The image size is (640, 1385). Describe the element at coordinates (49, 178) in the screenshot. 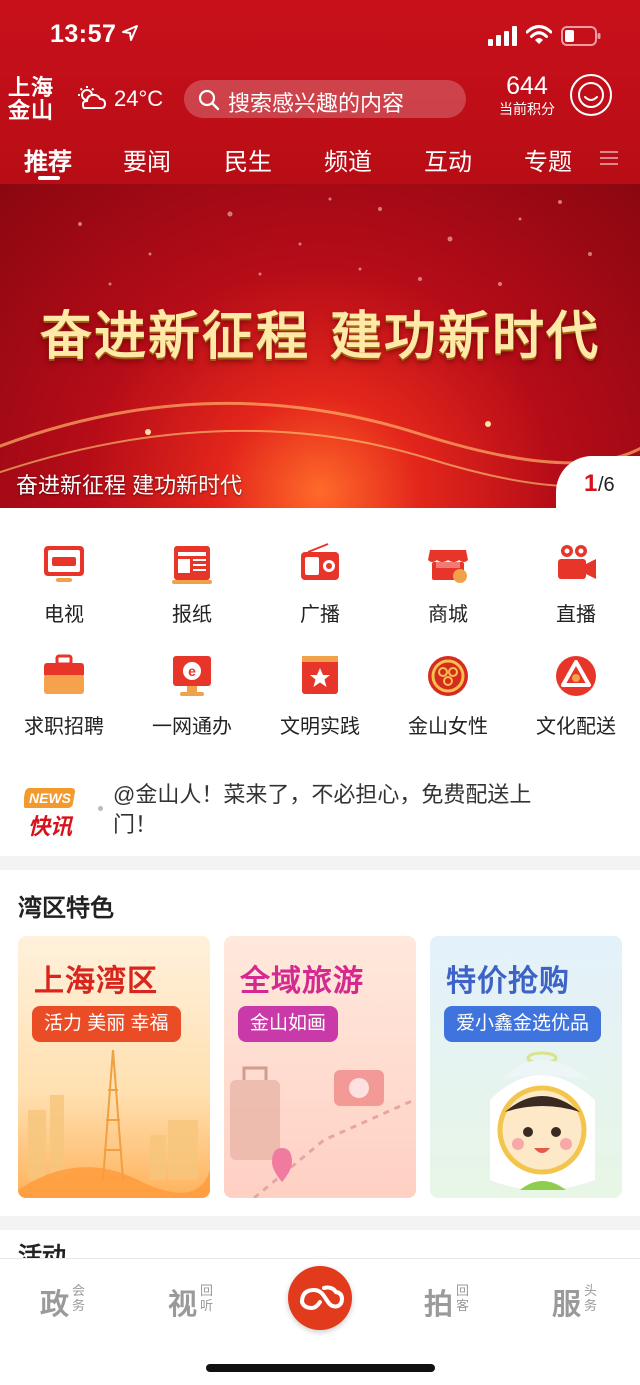

I see `active-tab-indicator` at that location.